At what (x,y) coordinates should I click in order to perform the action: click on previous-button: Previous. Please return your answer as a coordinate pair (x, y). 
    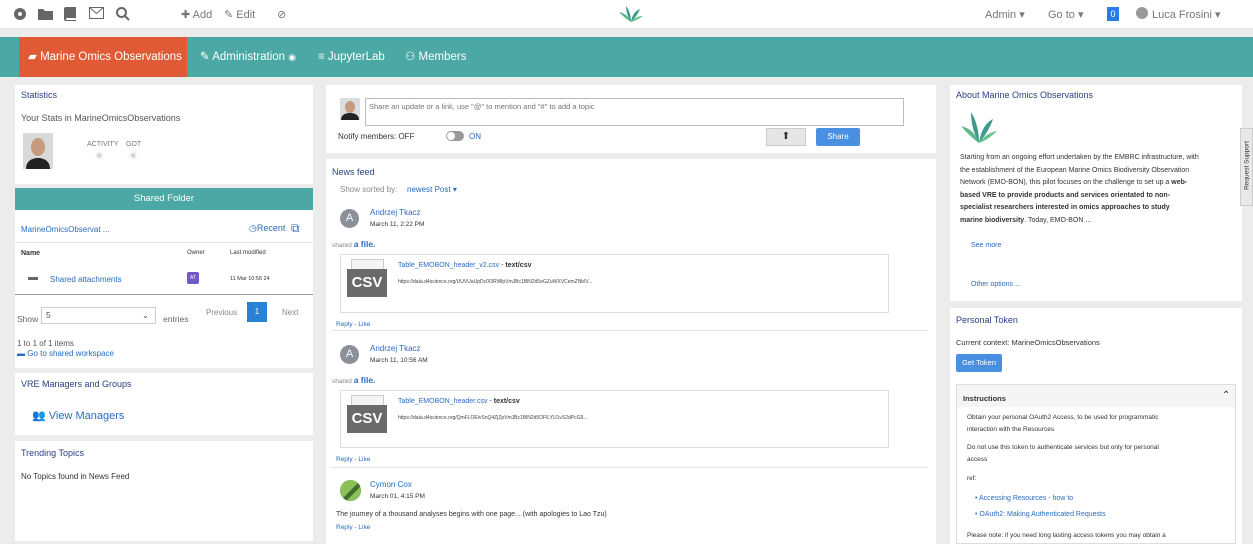
    Looking at the image, I should click on (221, 312).